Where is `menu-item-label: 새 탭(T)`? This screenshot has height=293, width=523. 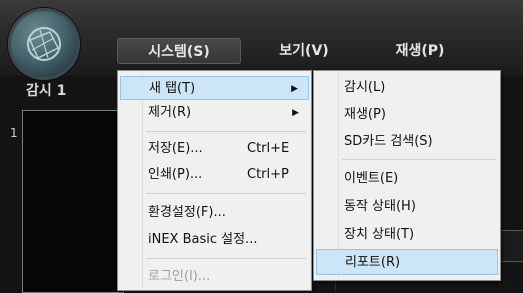 menu-item-label: 새 탭(T) is located at coordinates (172, 88).